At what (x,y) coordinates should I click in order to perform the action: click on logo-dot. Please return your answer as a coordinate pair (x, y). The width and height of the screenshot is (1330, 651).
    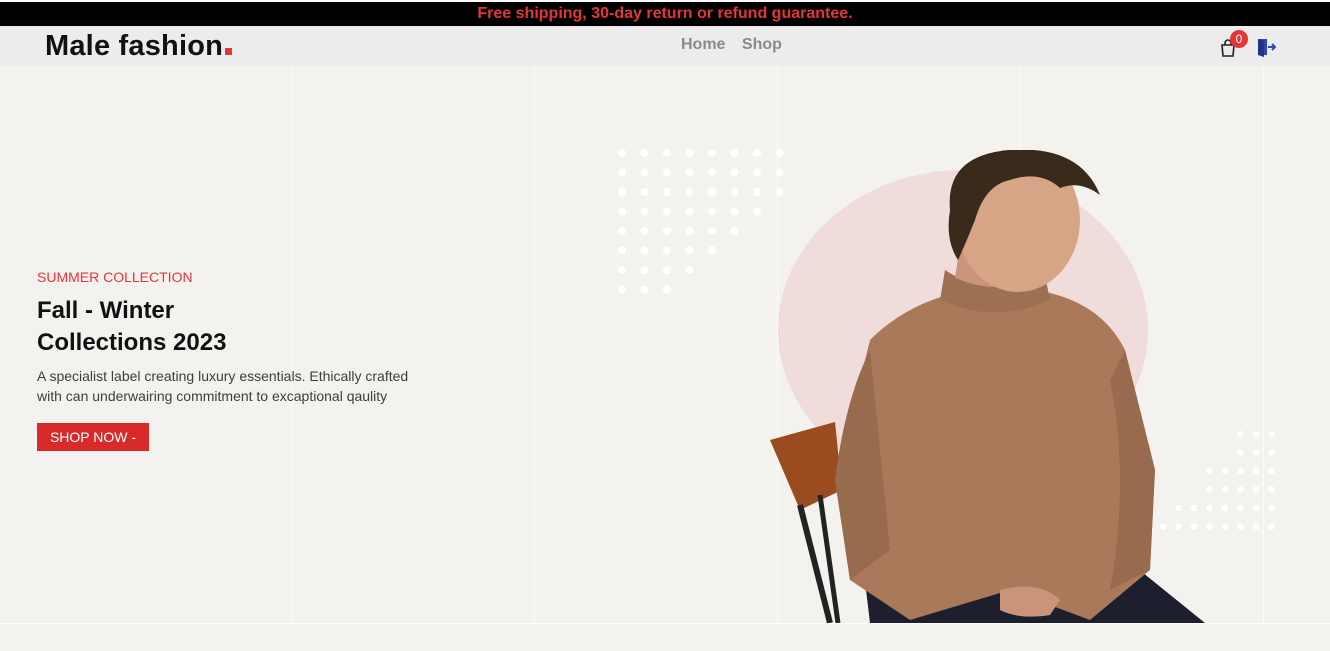
    Looking at the image, I should click on (229, 51).